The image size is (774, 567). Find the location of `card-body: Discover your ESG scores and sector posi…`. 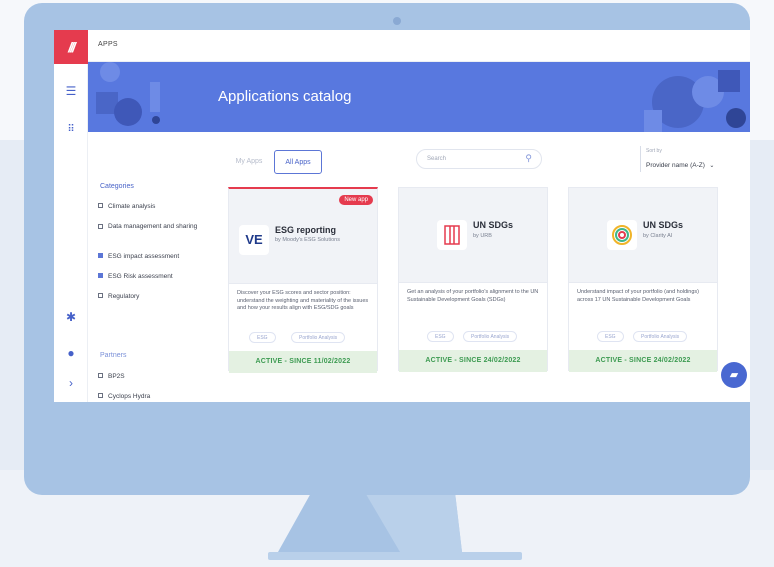

card-body: Discover your ESG scores and sector posi… is located at coordinates (303, 328).